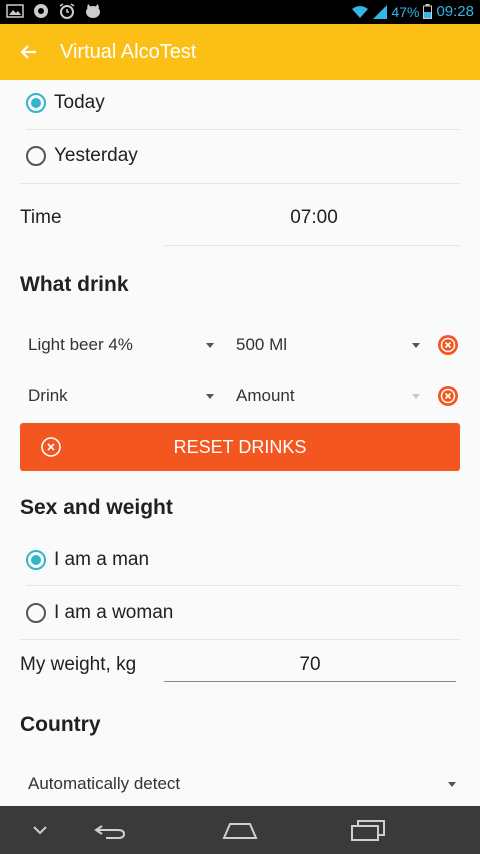 The width and height of the screenshot is (480, 854). I want to click on weight-value: 70, so click(310, 664).